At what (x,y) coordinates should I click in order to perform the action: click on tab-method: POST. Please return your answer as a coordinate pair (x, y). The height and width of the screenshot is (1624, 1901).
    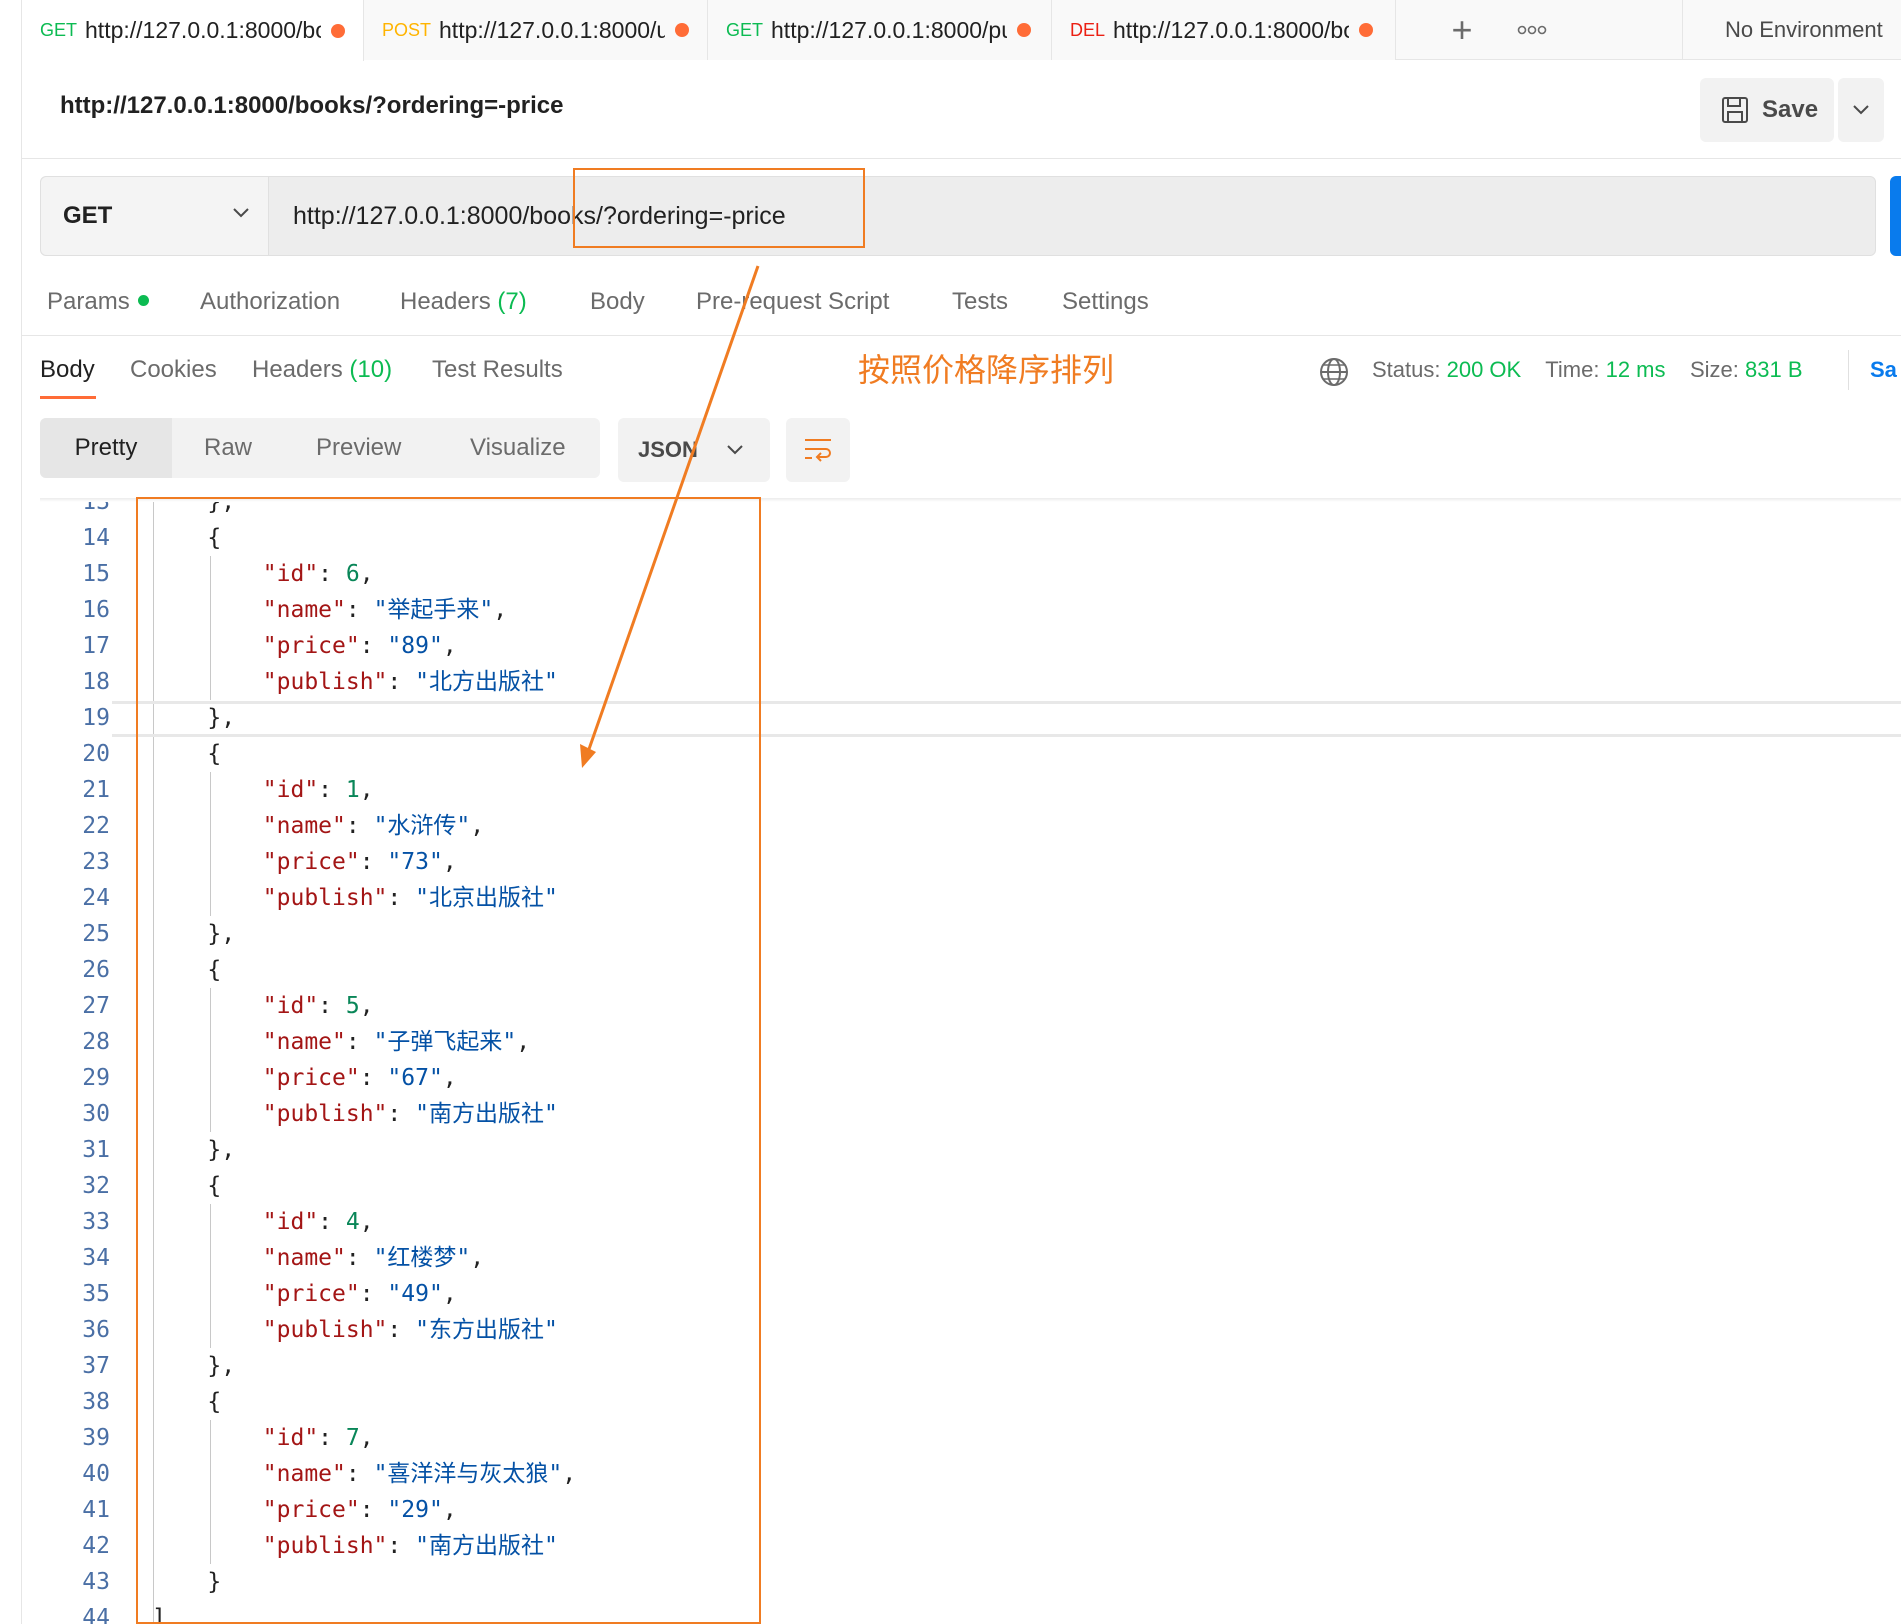
    Looking at the image, I should click on (407, 29).